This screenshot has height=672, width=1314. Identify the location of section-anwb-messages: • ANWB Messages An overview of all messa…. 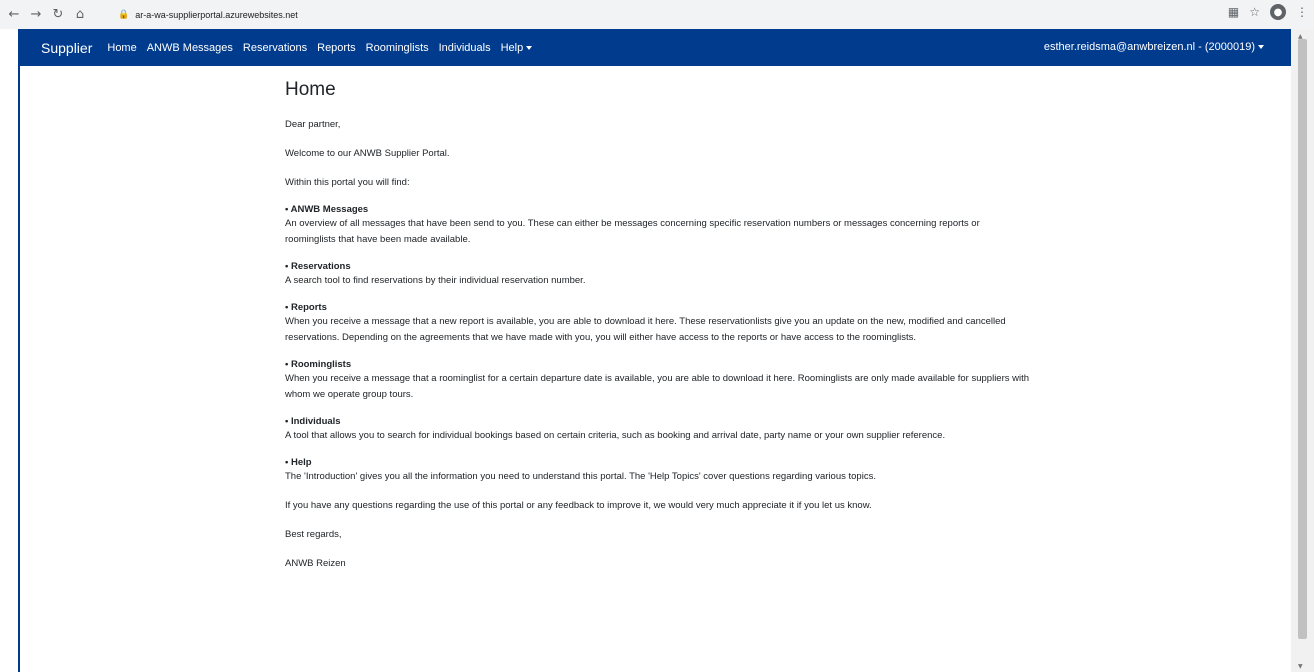
(657, 226).